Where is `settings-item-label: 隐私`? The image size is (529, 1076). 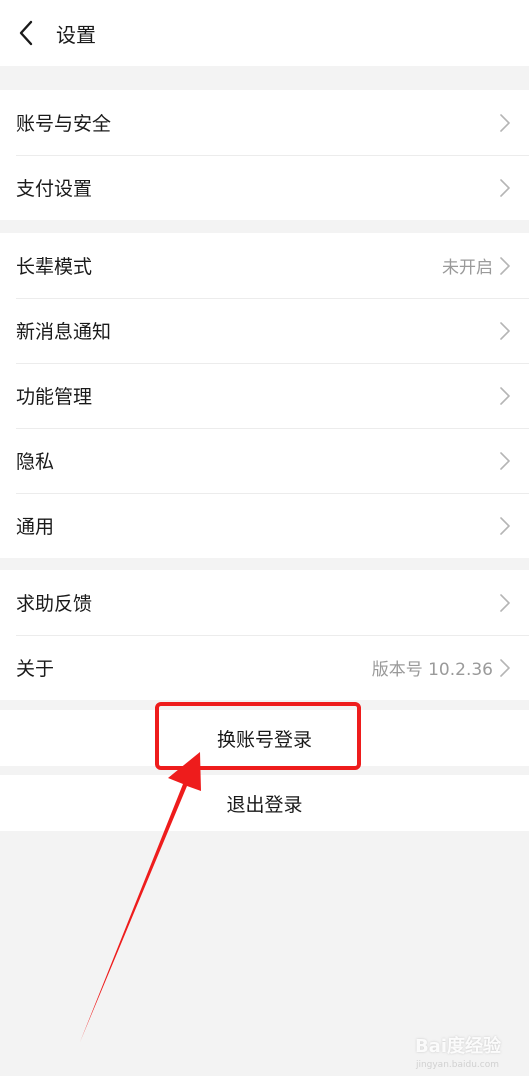
settings-item-label: 隐私 is located at coordinates (35, 462).